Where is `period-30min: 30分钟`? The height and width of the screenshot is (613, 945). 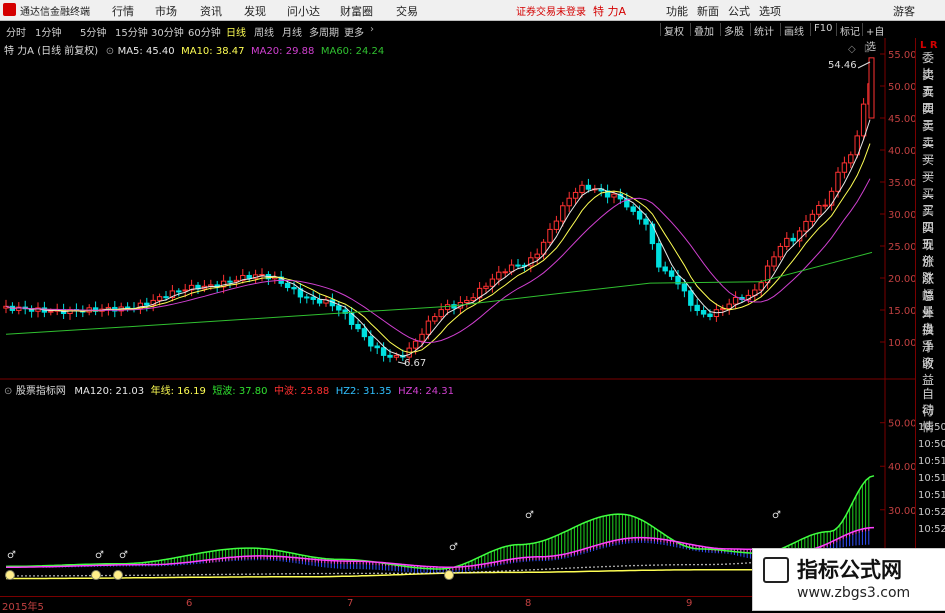 period-30min: 30分钟 is located at coordinates (167, 31).